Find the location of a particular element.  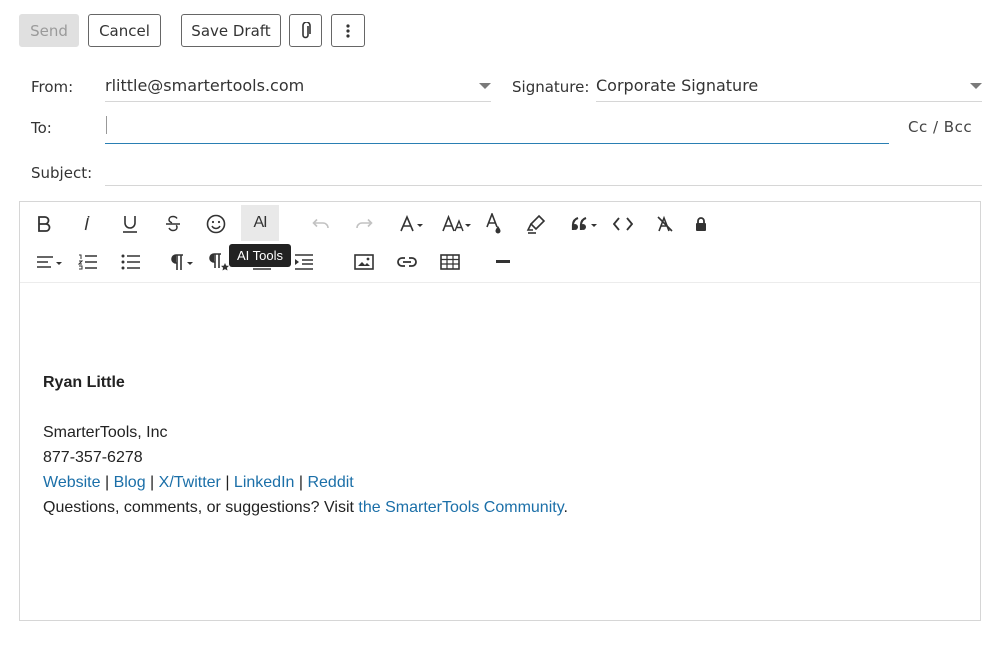

ordered-list-icon is located at coordinates (87, 262).